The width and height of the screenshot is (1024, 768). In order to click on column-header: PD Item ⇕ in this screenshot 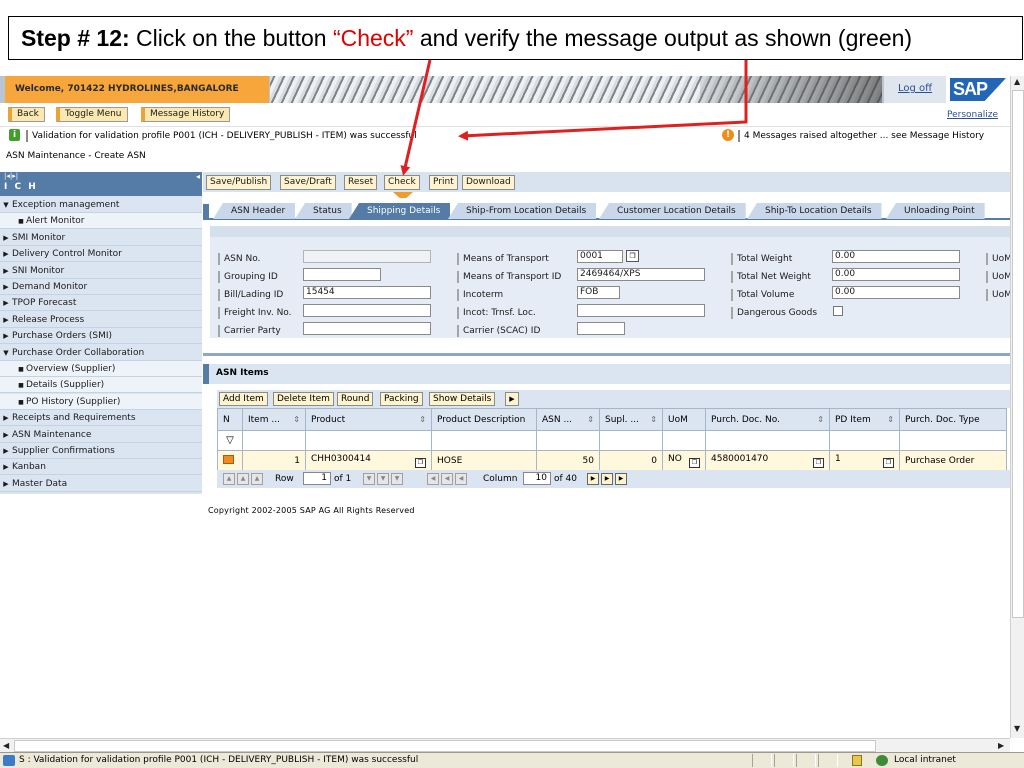, I will do `click(864, 419)`.